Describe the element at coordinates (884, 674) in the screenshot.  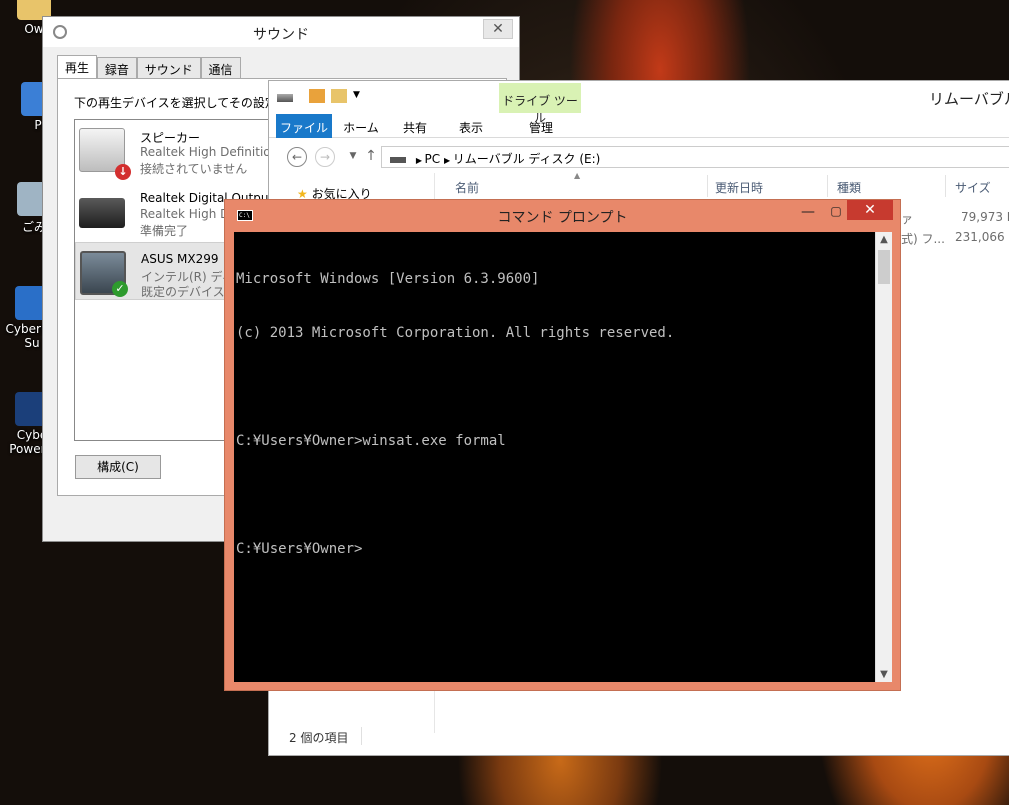
I see `scroll-down-icon: ▼` at that location.